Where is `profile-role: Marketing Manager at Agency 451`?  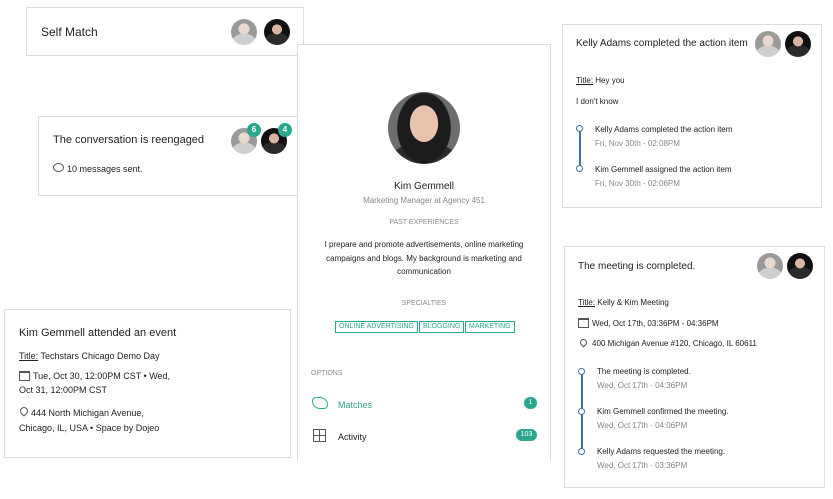 profile-role: Marketing Manager at Agency 451 is located at coordinates (424, 200).